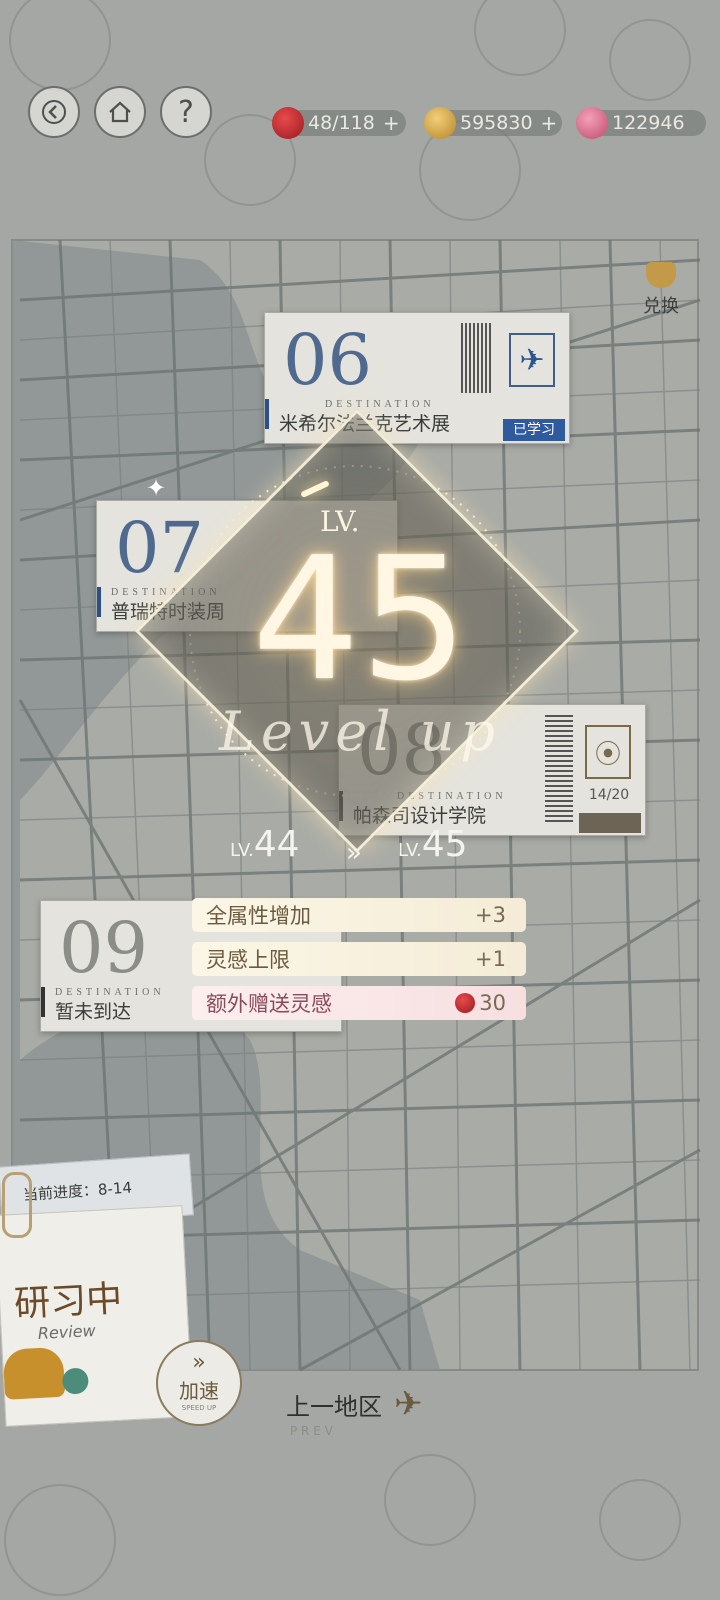  What do you see at coordinates (359, 959) in the screenshot?
I see `bonus-row: 灵感上限 +1` at bounding box center [359, 959].